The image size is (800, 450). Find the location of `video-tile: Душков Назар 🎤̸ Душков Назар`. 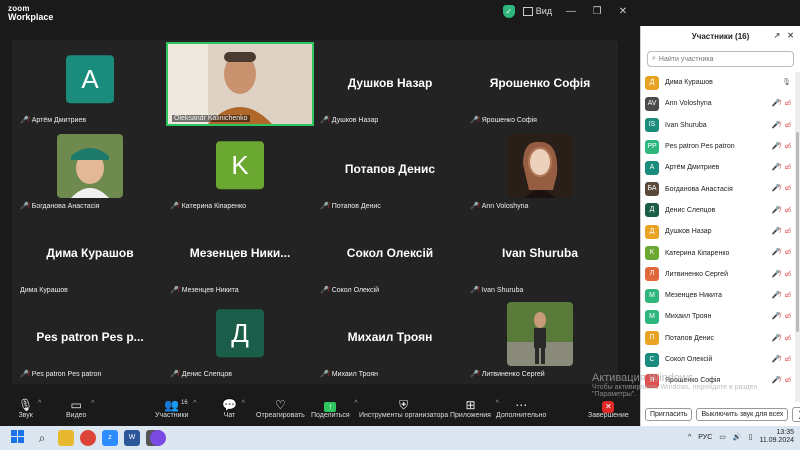

video-tile: Душков Назар 🎤̸ Душков Назар is located at coordinates (390, 84).